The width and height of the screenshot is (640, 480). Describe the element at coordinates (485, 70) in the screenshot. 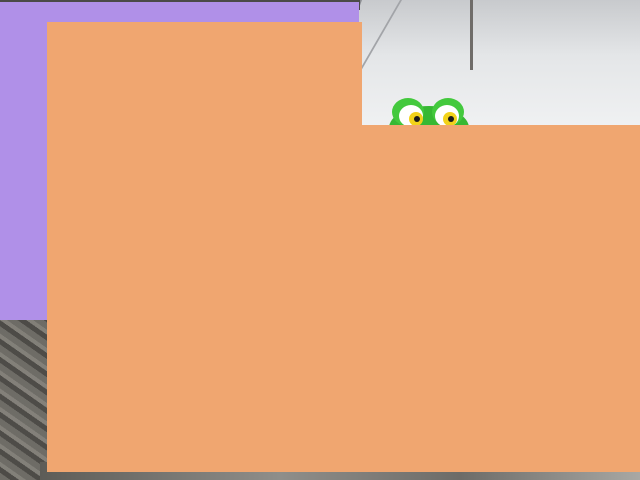

I see `background-sky` at that location.